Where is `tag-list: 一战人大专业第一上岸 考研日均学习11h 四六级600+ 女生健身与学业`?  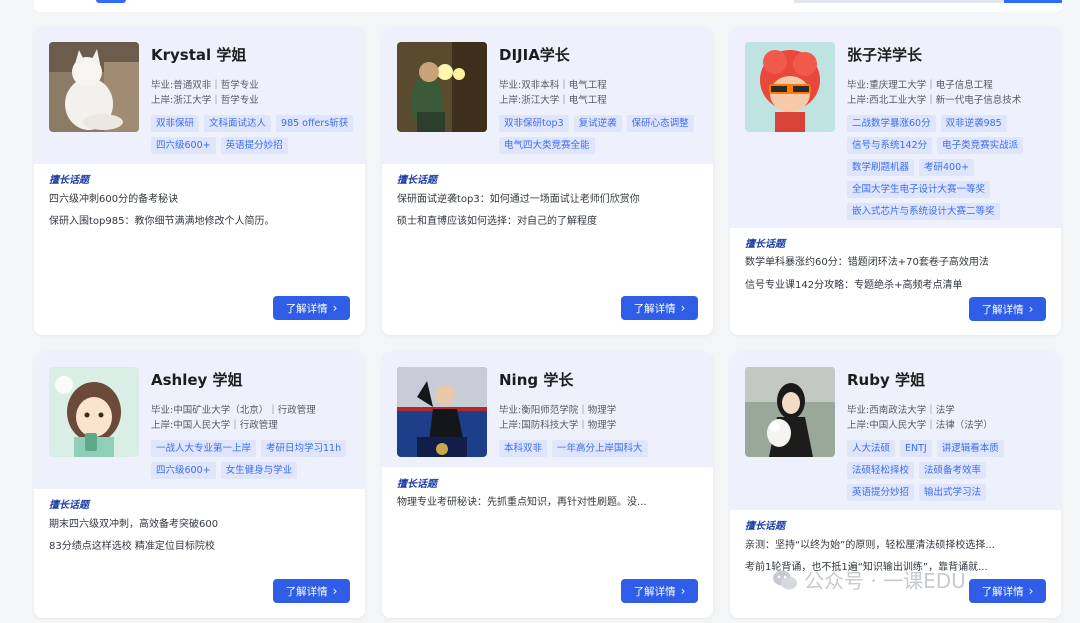
tag-list: 一战人大专业第一上岸 考研日均学习11h 四六级600+ 女生健身与学业 is located at coordinates (253, 459).